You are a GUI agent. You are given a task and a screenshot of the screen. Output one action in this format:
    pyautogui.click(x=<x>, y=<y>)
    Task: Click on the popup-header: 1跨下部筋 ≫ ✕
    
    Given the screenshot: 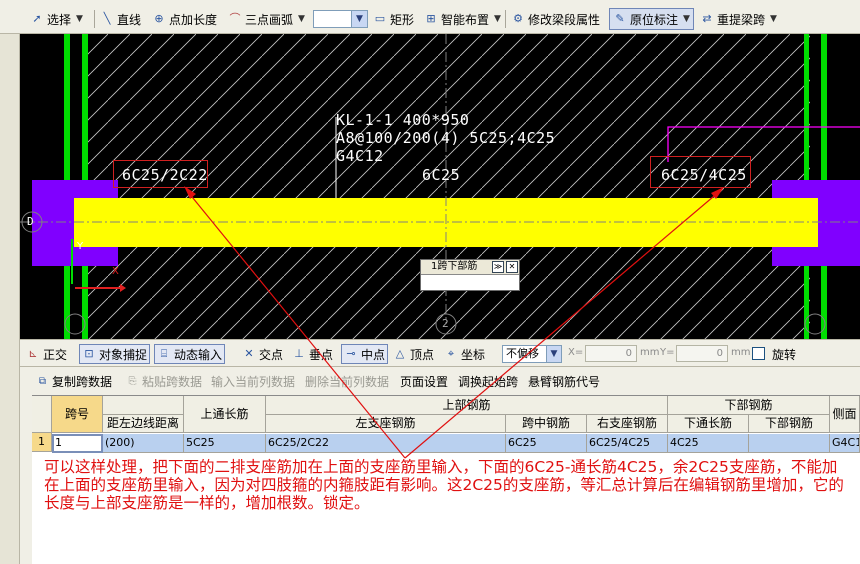 What is the action you would take?
    pyautogui.click(x=470, y=267)
    